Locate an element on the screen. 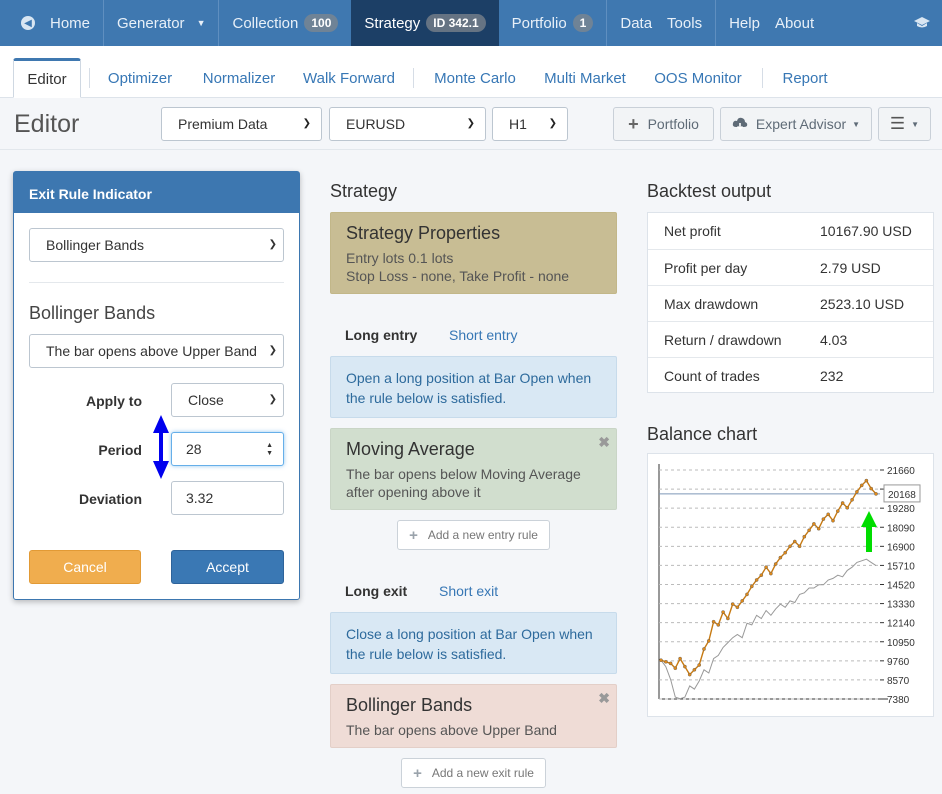  tick-label: 13330 is located at coordinates (901, 605).